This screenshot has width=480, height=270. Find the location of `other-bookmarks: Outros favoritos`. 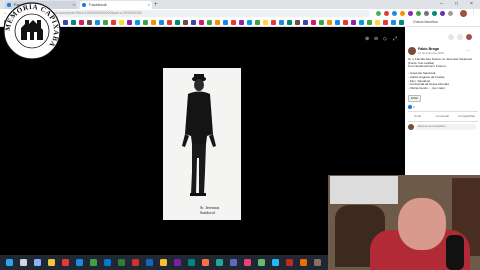

other-bookmarks: Outros favoritos is located at coordinates (425, 22).